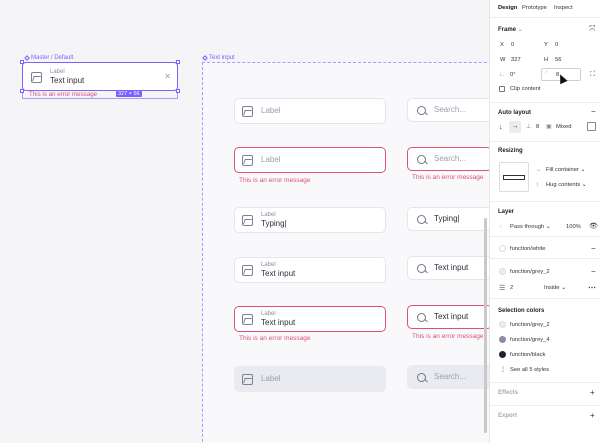 The width and height of the screenshot is (600, 443). Describe the element at coordinates (218, 58) in the screenshot. I see `text-input-frame-label: Text input` at that location.